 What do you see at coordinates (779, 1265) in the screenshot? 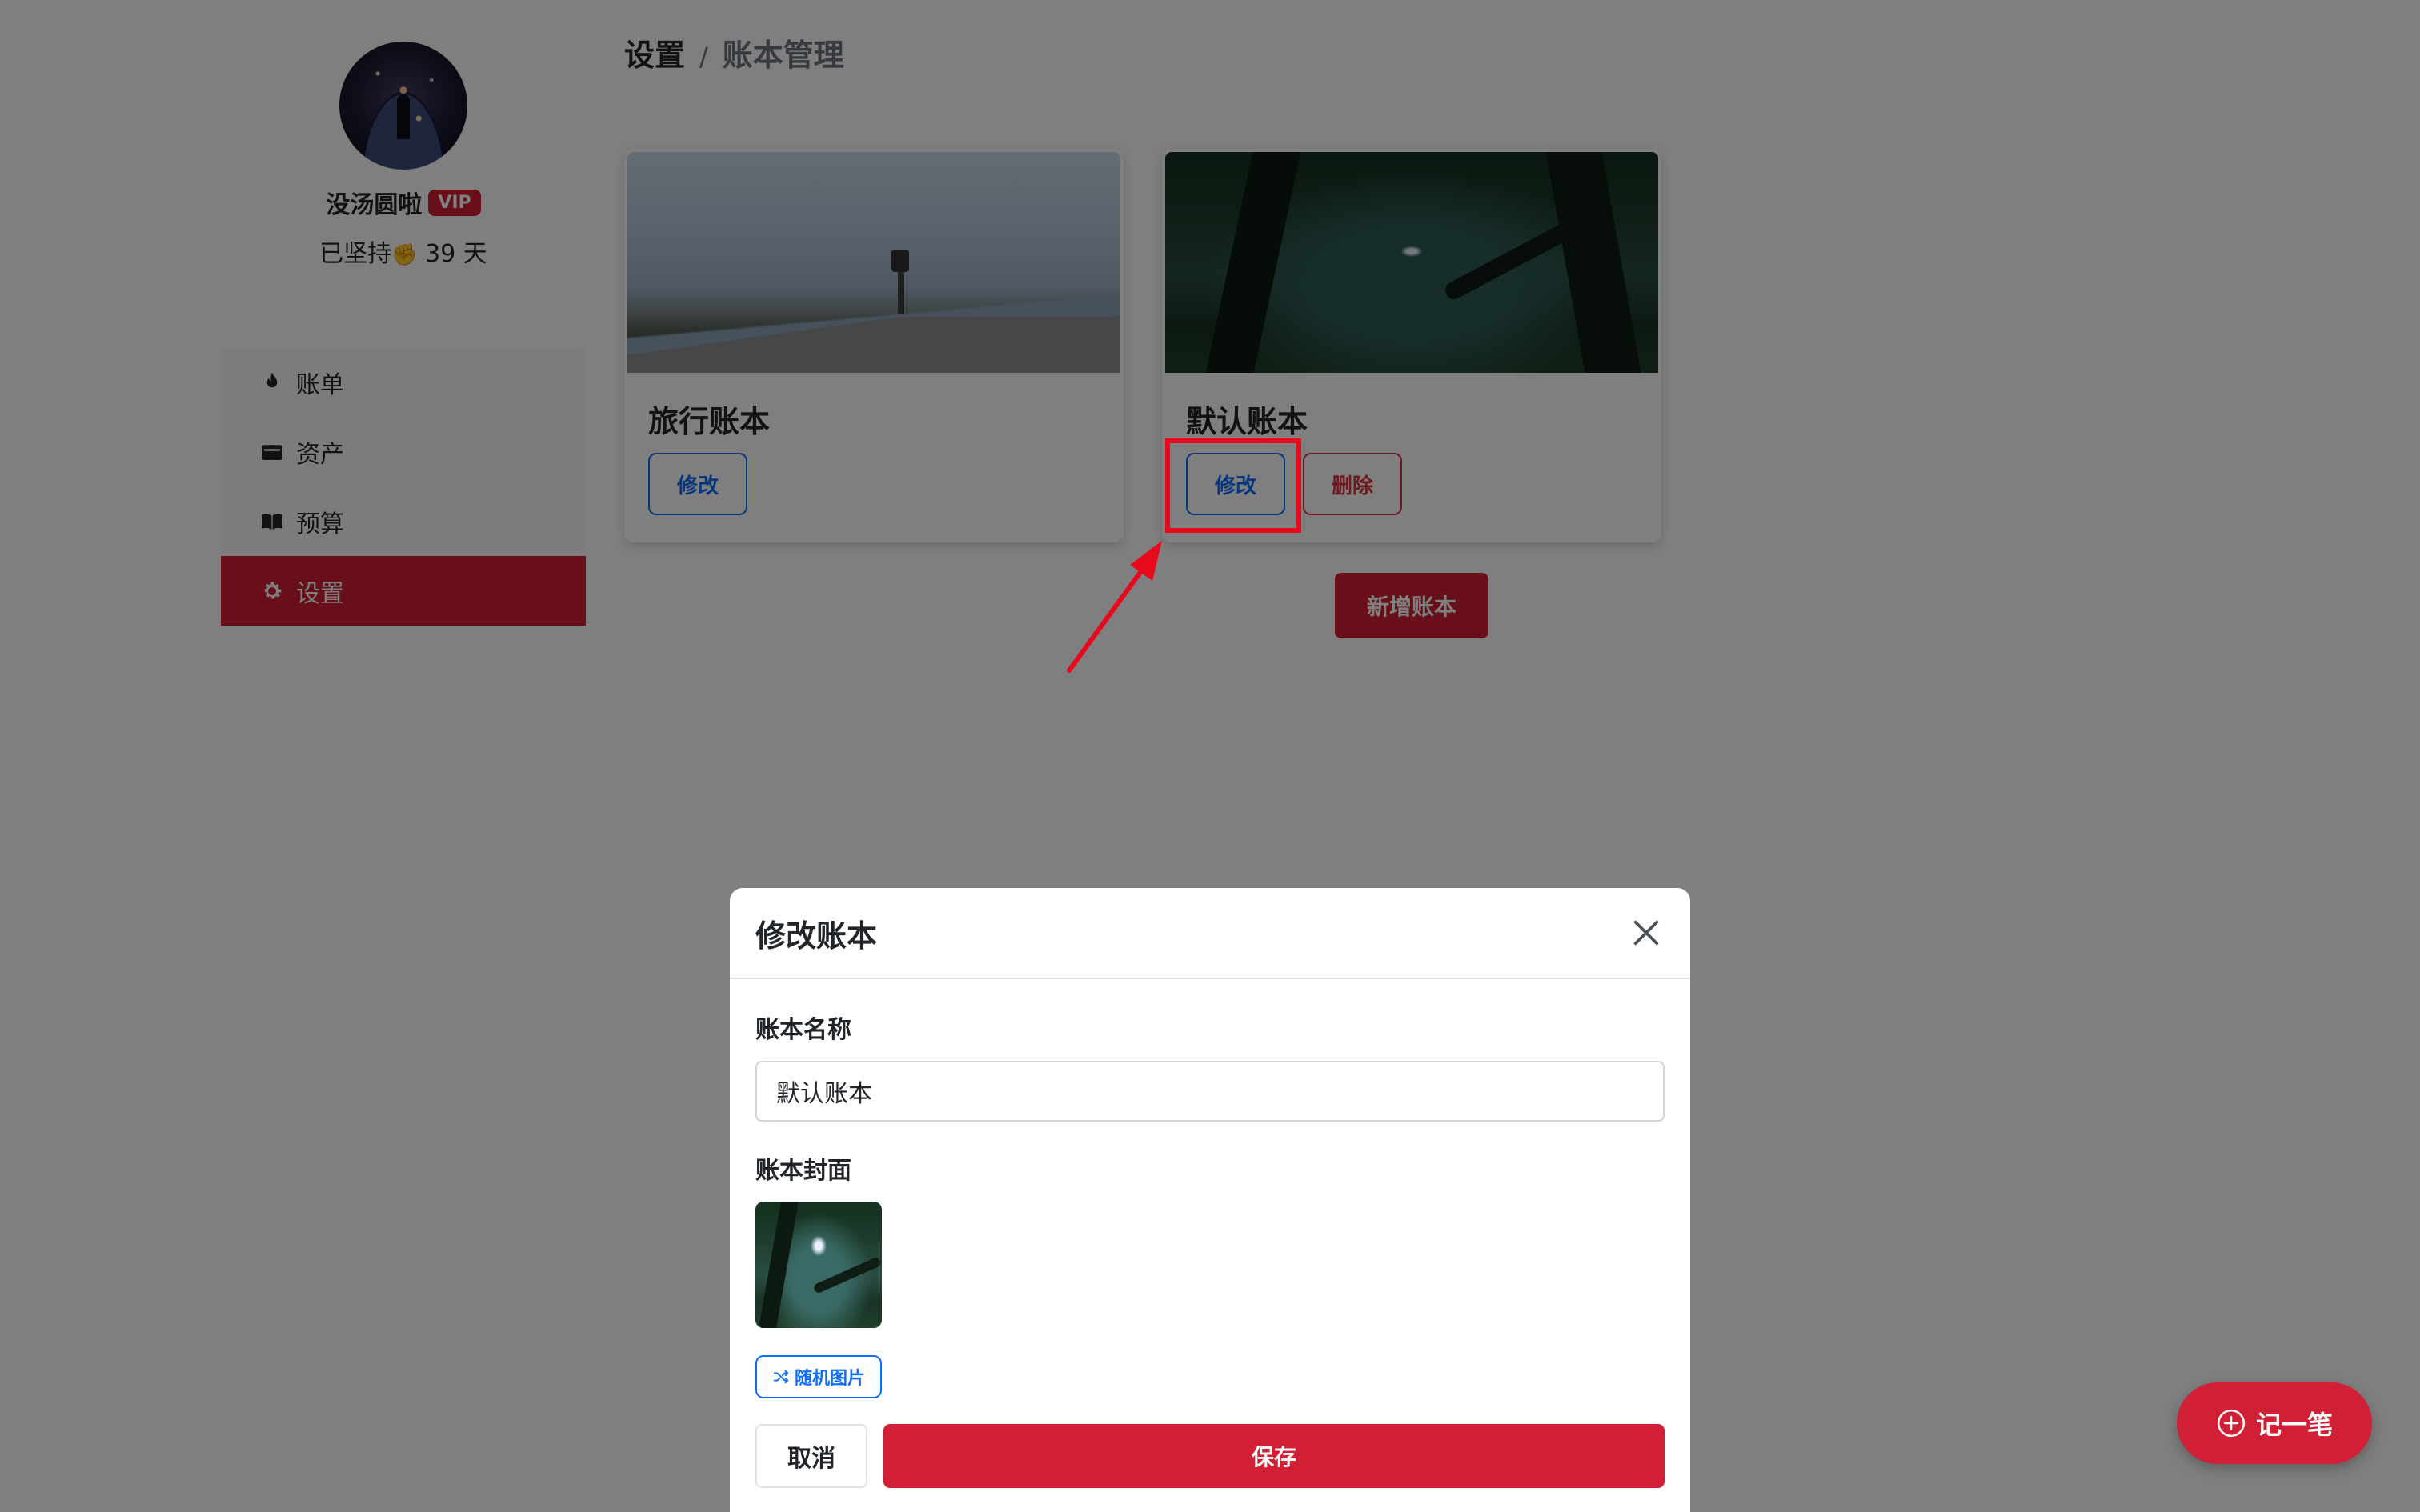
I see `thumb-trunk` at bounding box center [779, 1265].